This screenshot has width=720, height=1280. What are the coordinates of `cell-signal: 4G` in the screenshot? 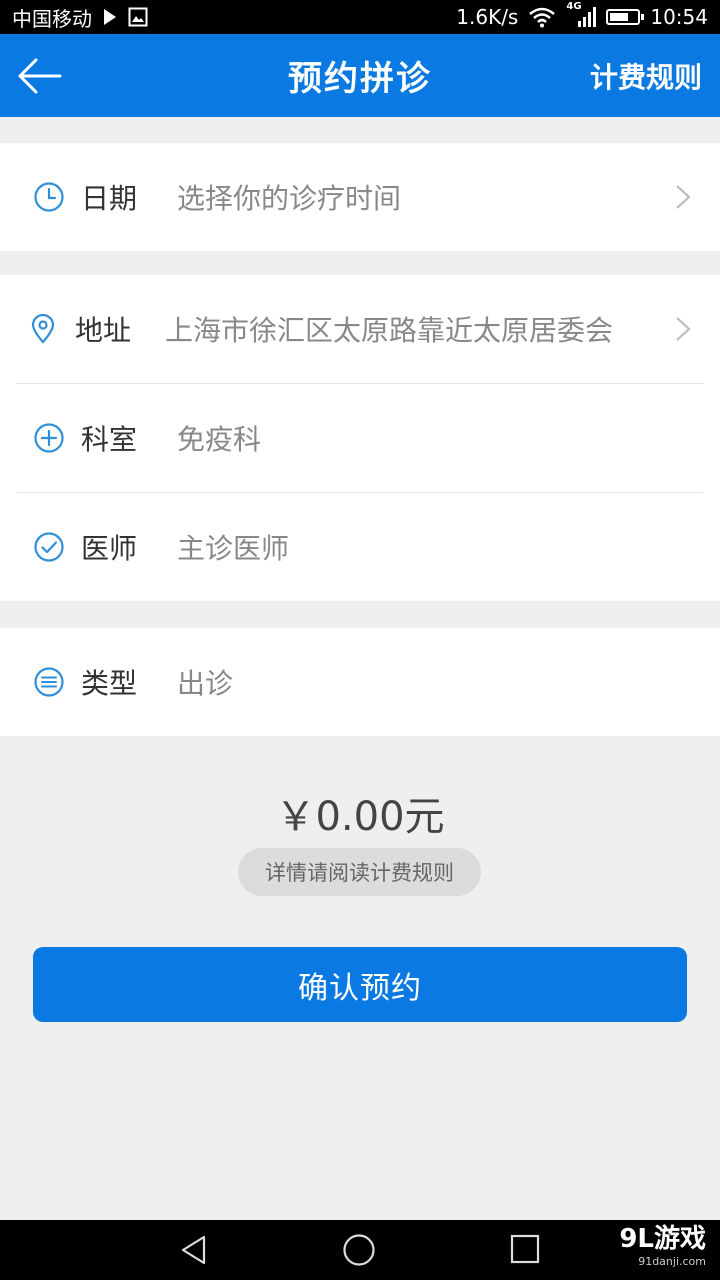 It's located at (581, 15).